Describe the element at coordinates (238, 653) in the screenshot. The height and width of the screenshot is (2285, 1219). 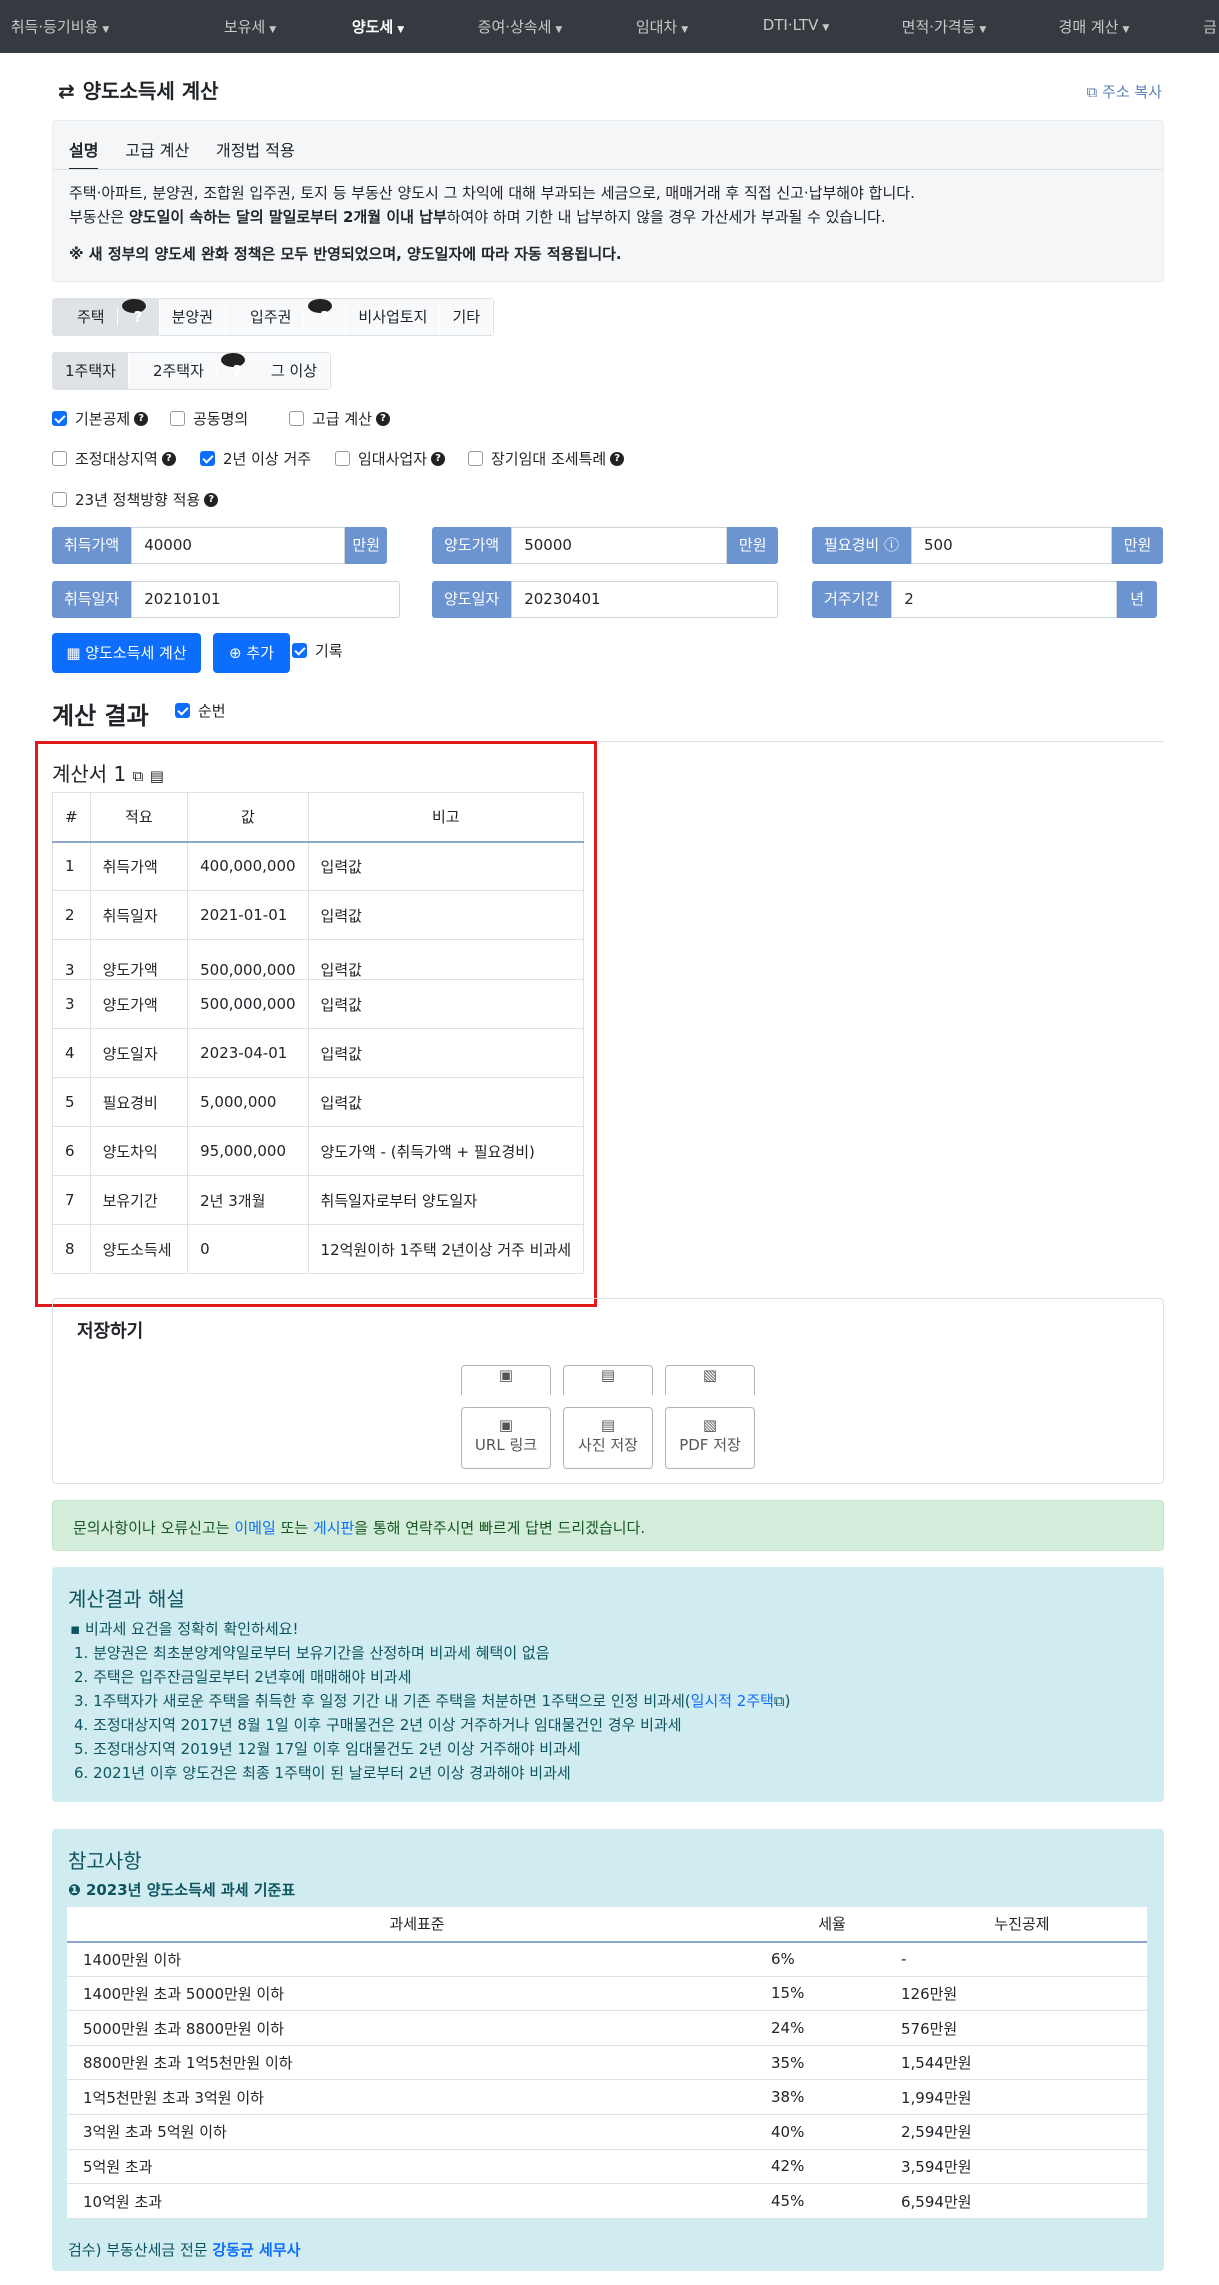
I see `plus-circle-icon: ⊕` at that location.